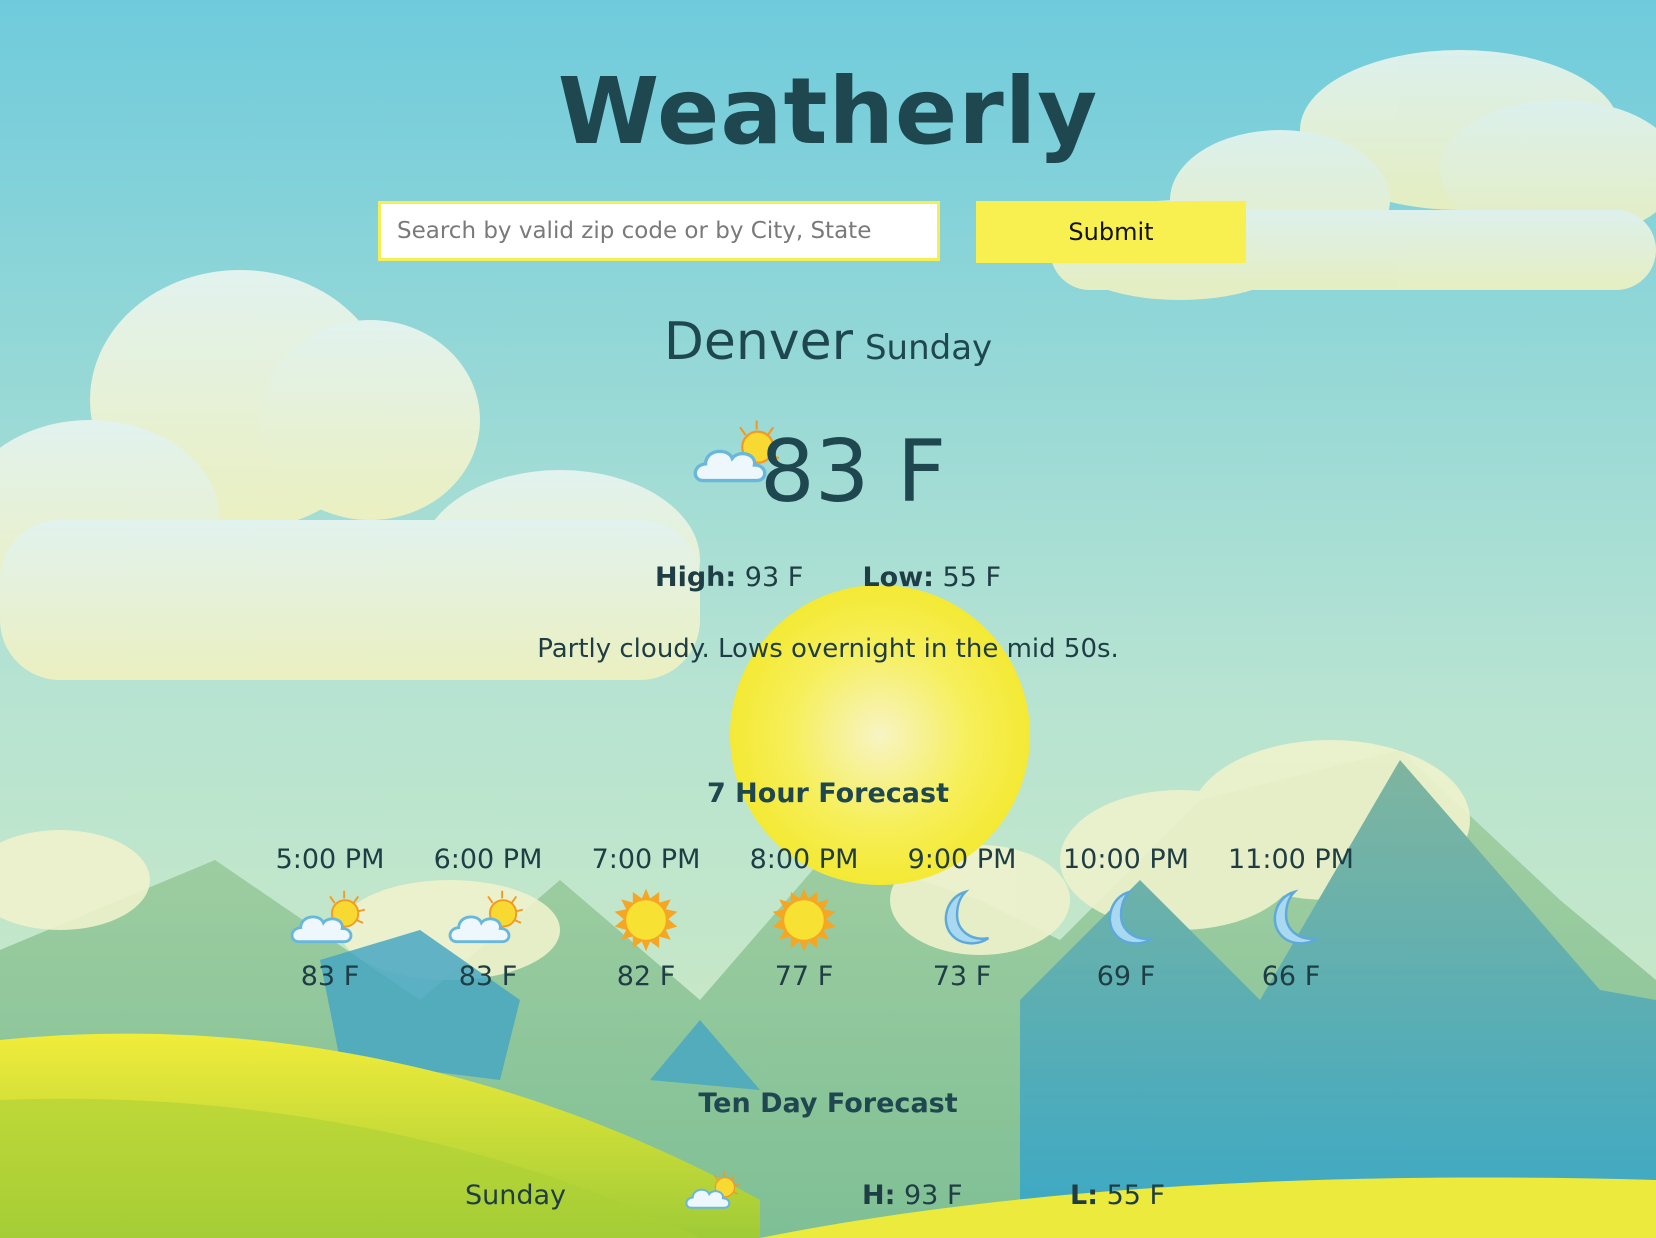 Image resolution: width=1656 pixels, height=1238 pixels. I want to click on hourly-forecast-heading: 7 Hour Forecast, so click(828, 793).